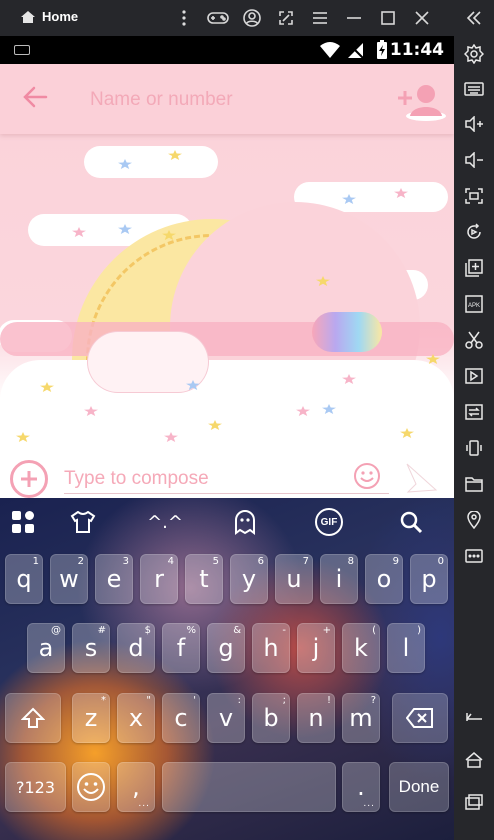 This screenshot has height=840, width=494. I want to click on key-c: c ', so click(181, 718).